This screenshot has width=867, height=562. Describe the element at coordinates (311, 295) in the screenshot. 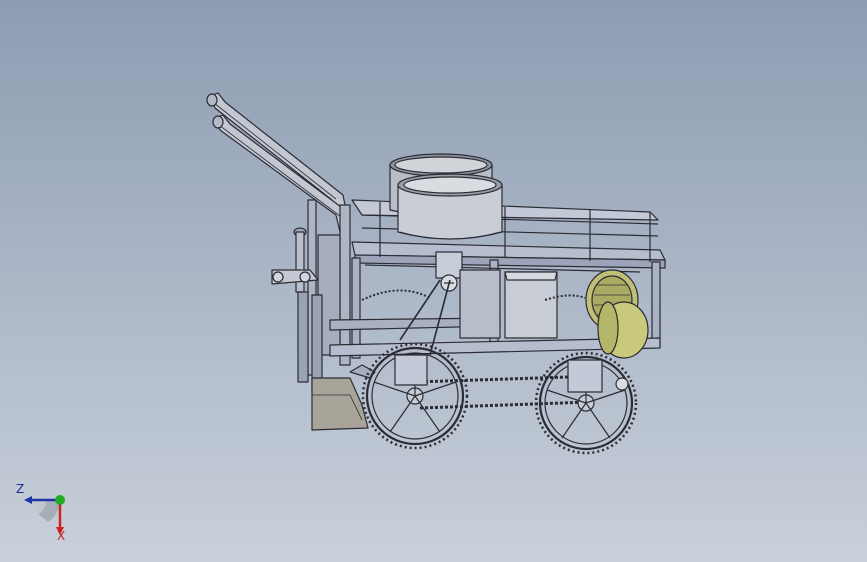

I see `rear-posts` at that location.